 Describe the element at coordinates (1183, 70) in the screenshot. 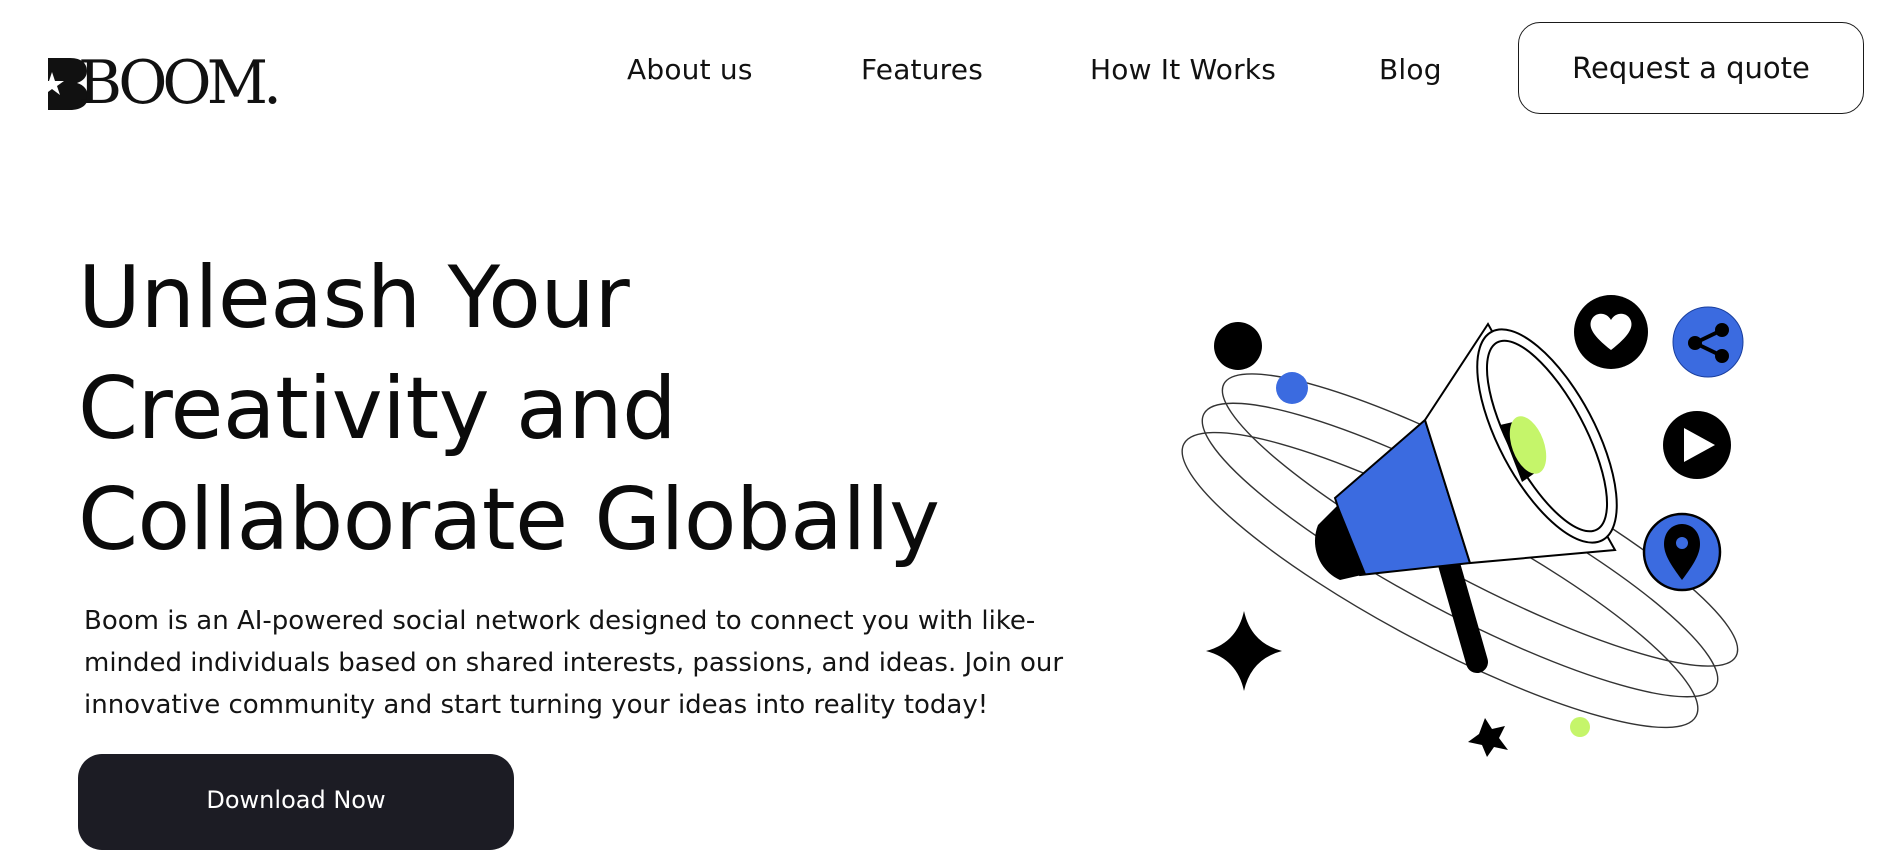

I see `nav-link-how-it-works: How It Works` at that location.